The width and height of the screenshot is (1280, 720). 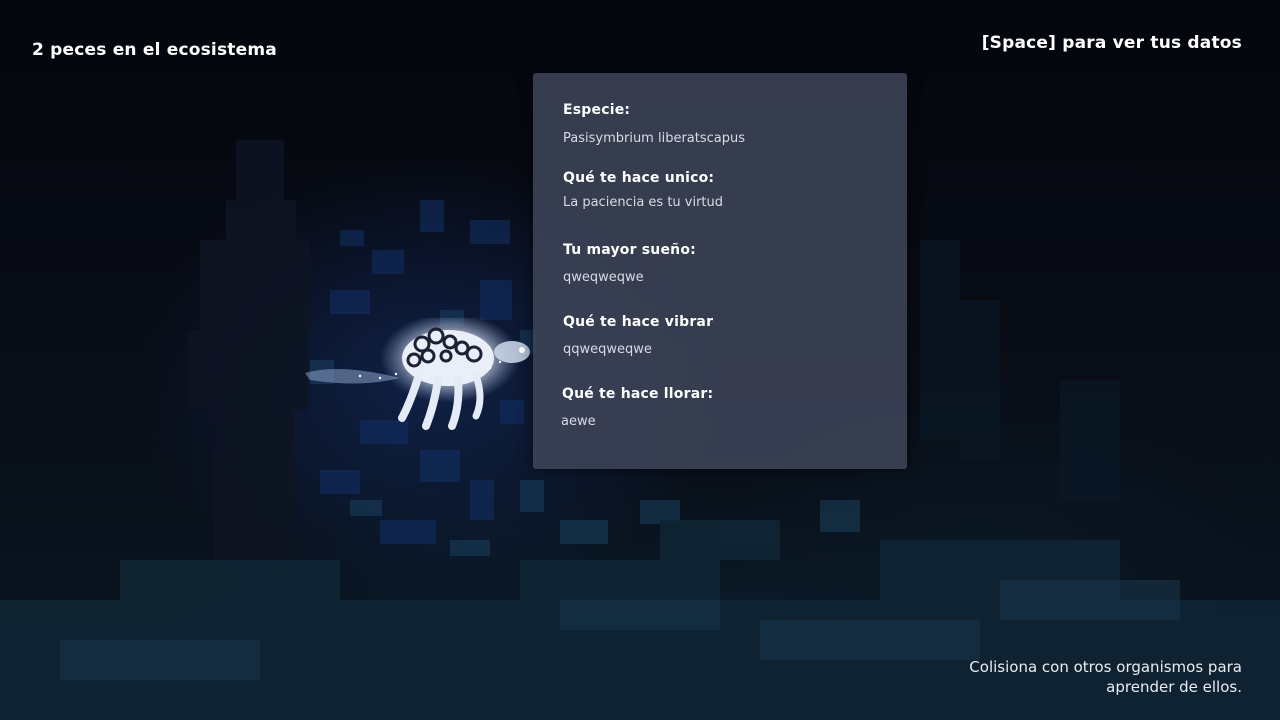 I want to click on species-label: Especie:, so click(x=597, y=110).